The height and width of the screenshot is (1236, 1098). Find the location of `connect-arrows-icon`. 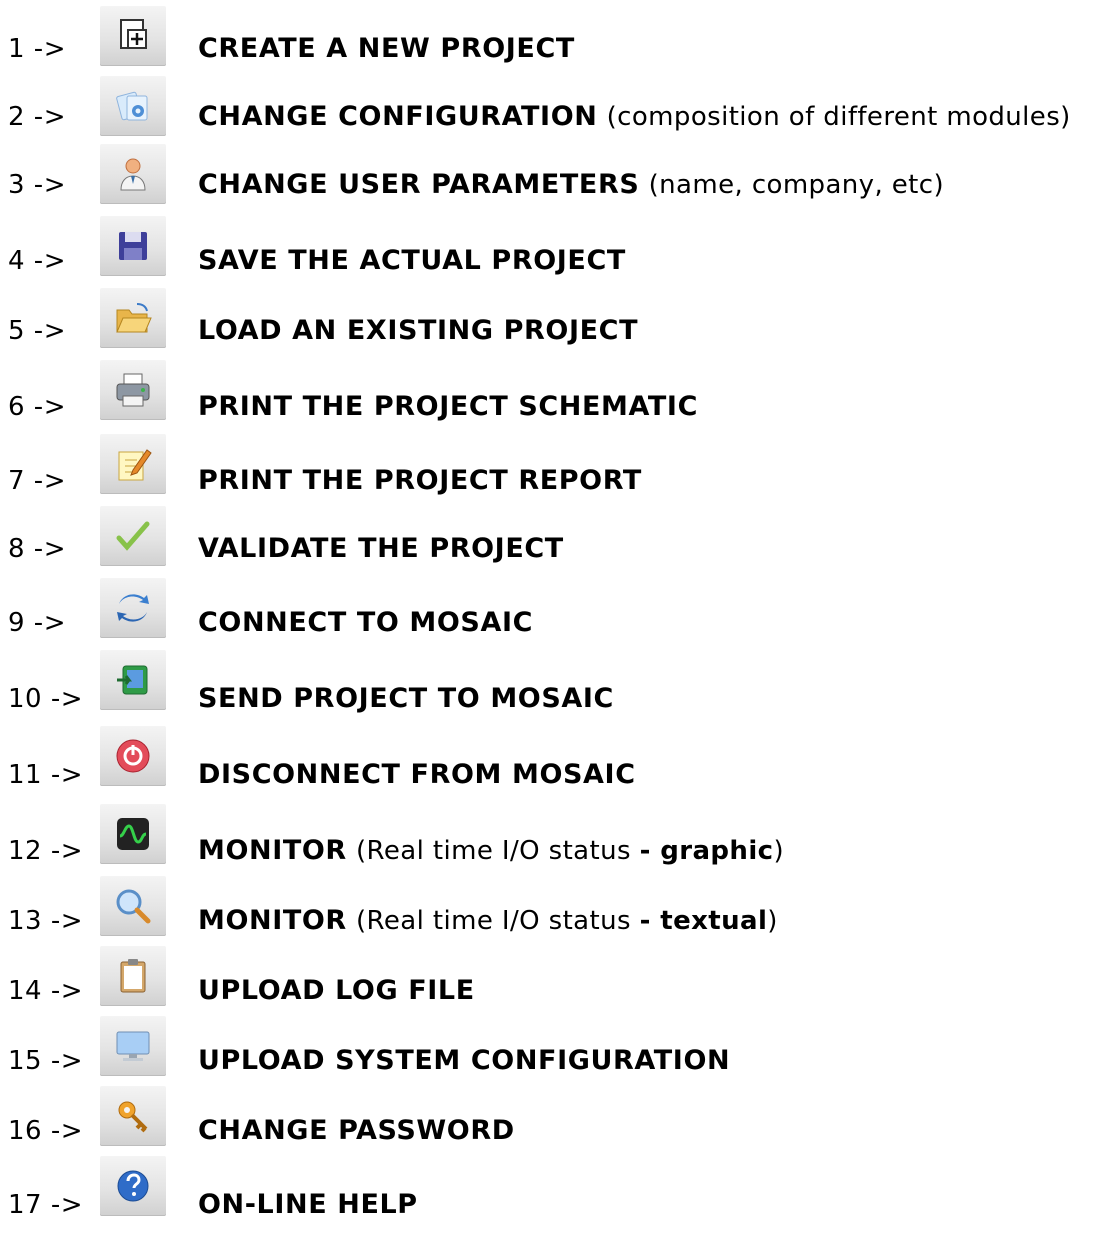

connect-arrows-icon is located at coordinates (133, 608).